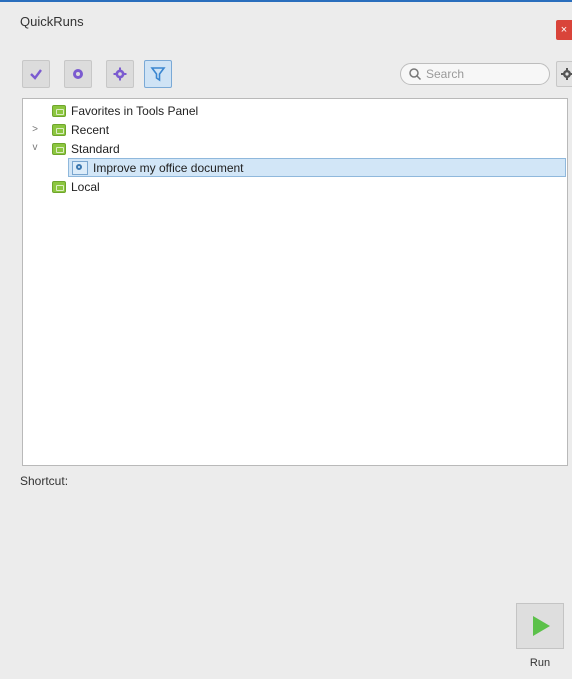 Image resolution: width=572 pixels, height=679 pixels. What do you see at coordinates (80, 168) in the screenshot?
I see `document-icon` at bounding box center [80, 168].